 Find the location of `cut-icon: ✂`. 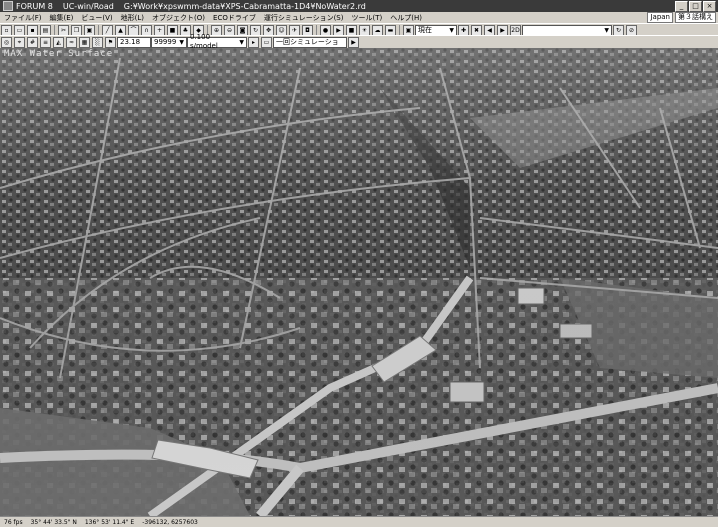

cut-icon: ✂ is located at coordinates (63, 30).